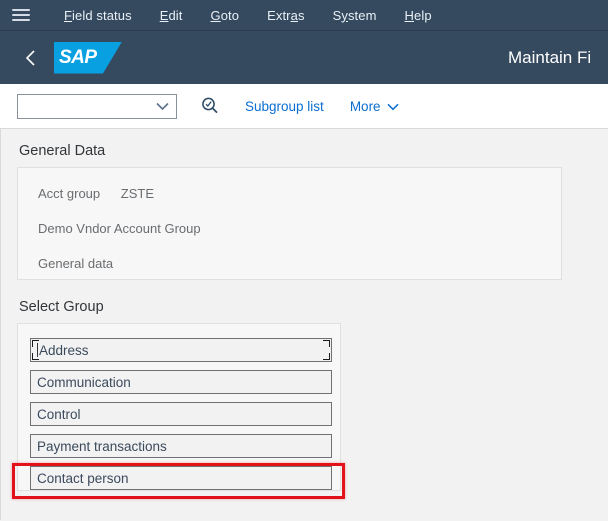  Describe the element at coordinates (102, 446) in the screenshot. I see `group-button-label: Payment transactions` at that location.